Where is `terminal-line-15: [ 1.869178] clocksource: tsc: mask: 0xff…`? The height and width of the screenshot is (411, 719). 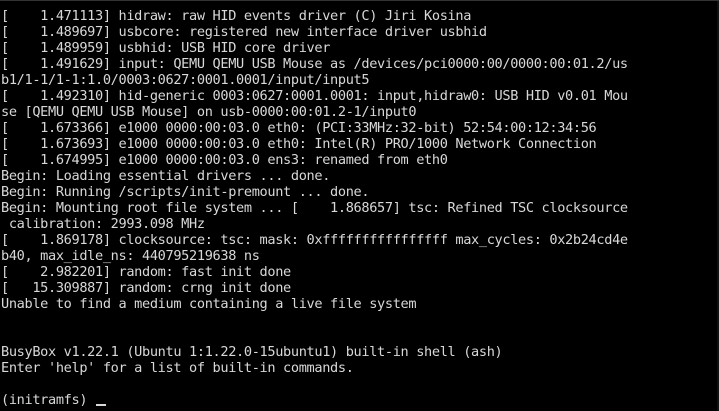 terminal-line-15: [ 1.869178] clocksource: tsc: mask: 0xff… is located at coordinates (314, 240).